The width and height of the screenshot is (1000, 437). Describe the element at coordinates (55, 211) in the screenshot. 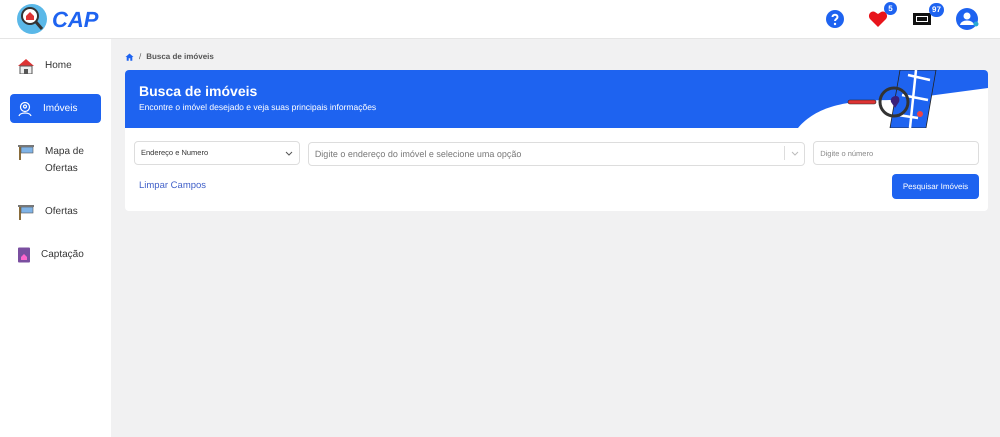

I see `sidebar-item: Ofertas` at that location.